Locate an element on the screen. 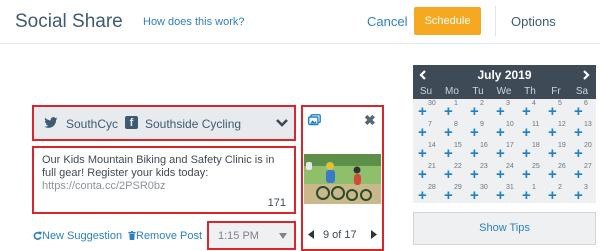  facebook-icon: f is located at coordinates (131, 122).